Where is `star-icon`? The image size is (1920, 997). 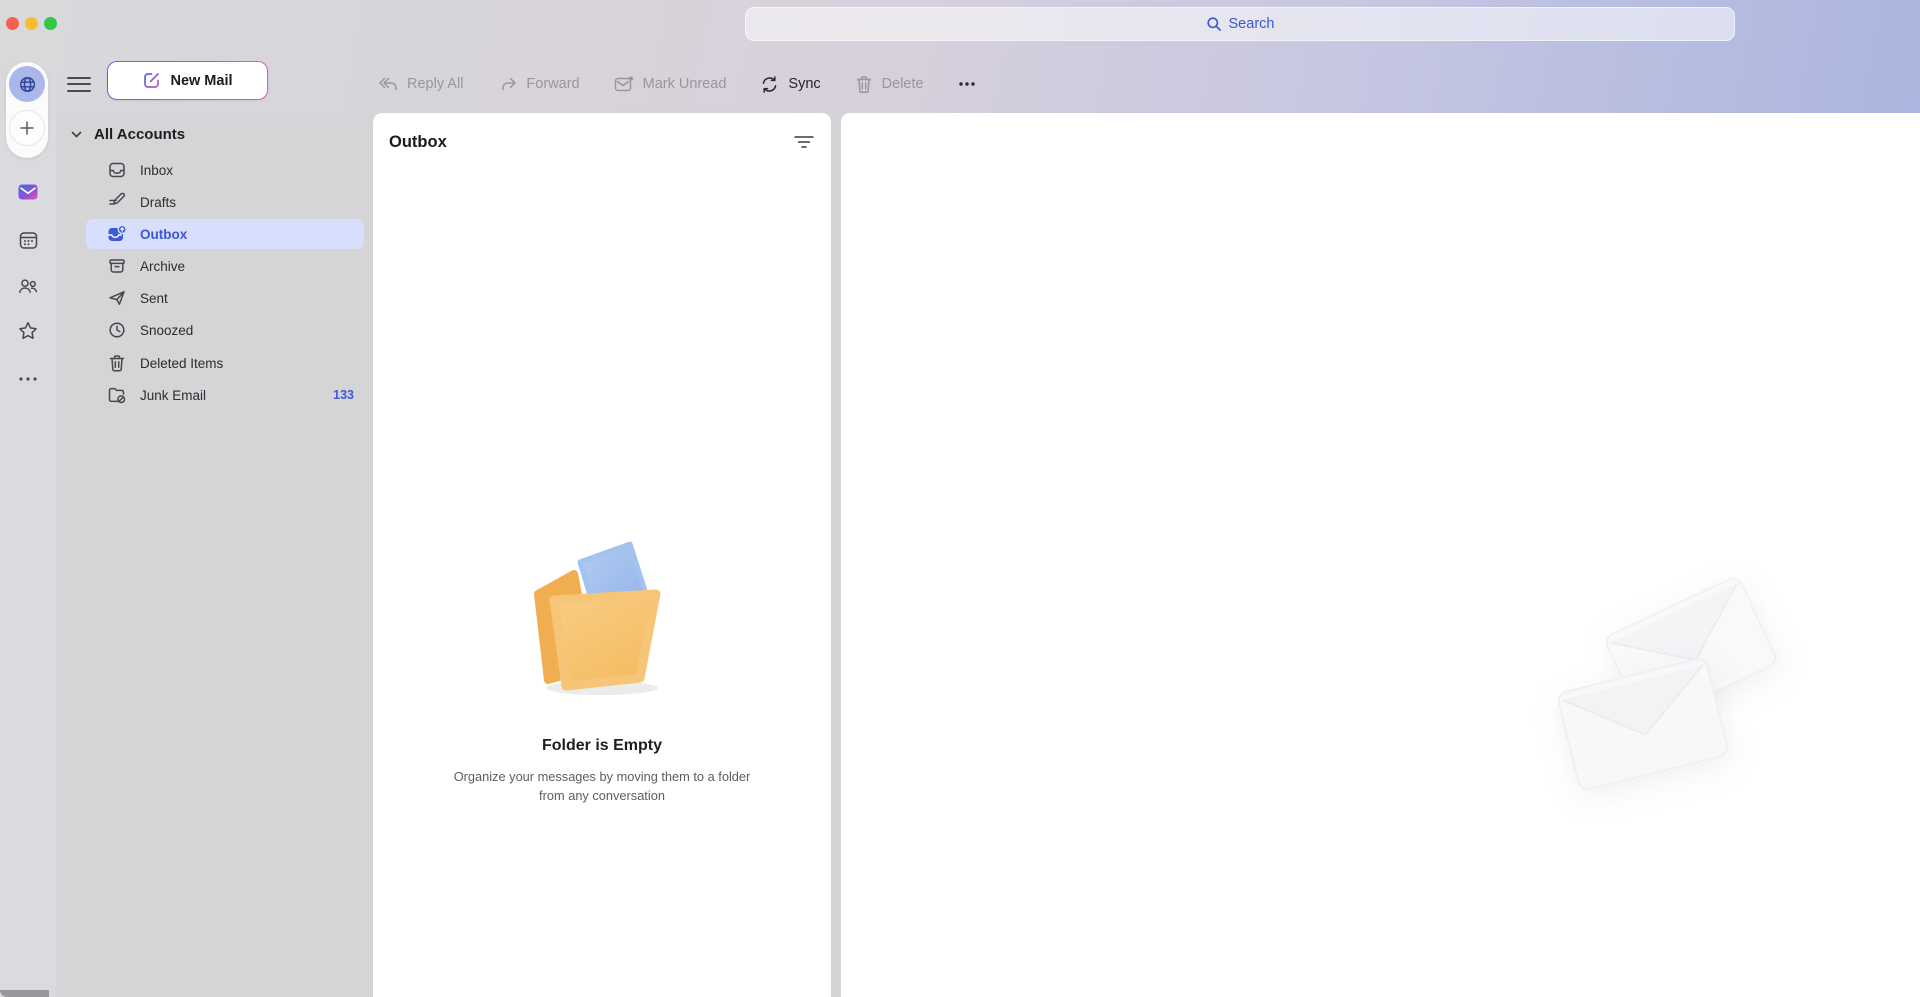 star-icon is located at coordinates (28, 331).